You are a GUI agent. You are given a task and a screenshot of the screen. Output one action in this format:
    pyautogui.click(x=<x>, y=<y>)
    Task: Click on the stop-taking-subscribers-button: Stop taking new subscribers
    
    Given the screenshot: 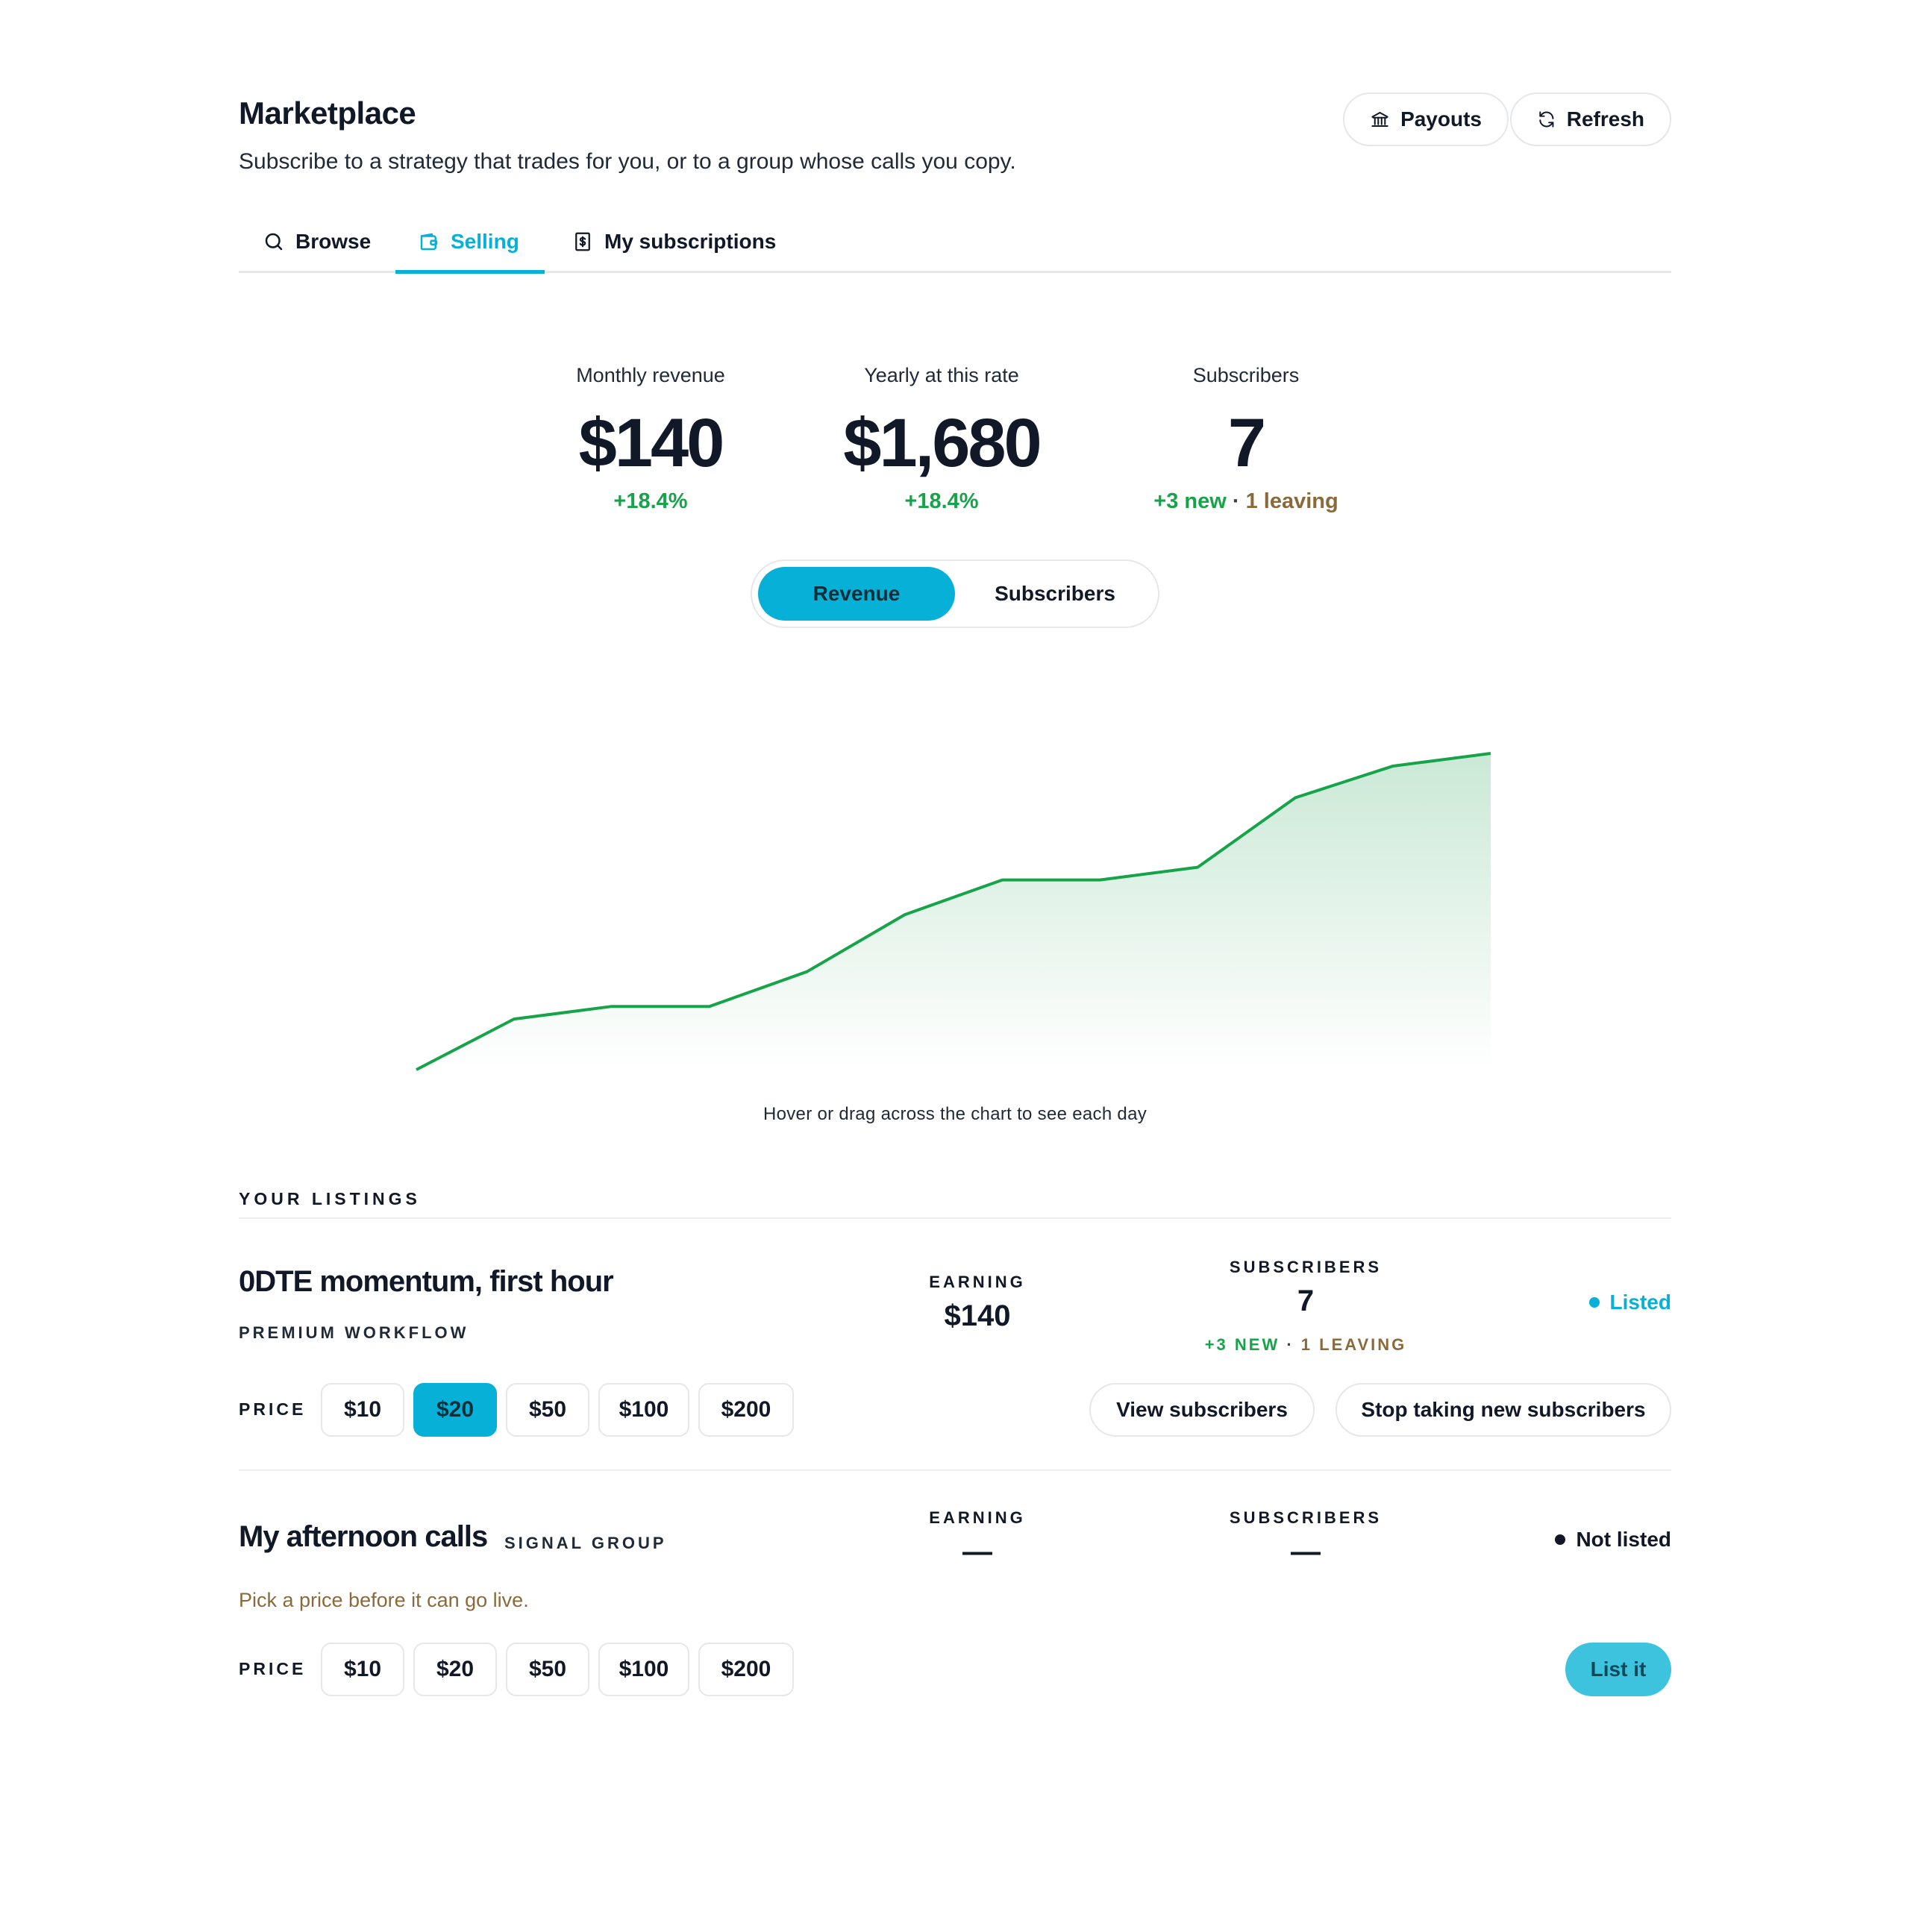 What is the action you would take?
    pyautogui.click(x=1504, y=1410)
    